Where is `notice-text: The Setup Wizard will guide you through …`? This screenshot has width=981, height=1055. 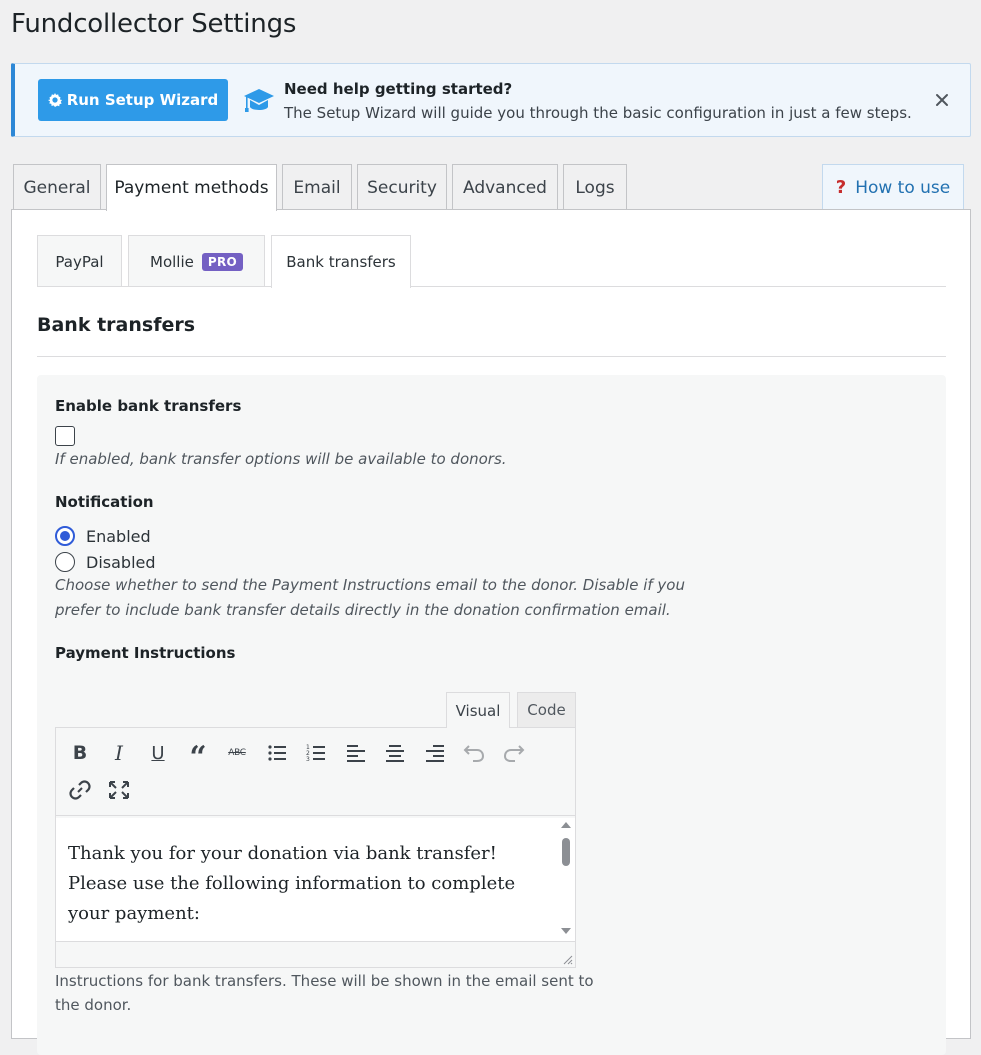 notice-text: The Setup Wizard will guide you through … is located at coordinates (598, 113).